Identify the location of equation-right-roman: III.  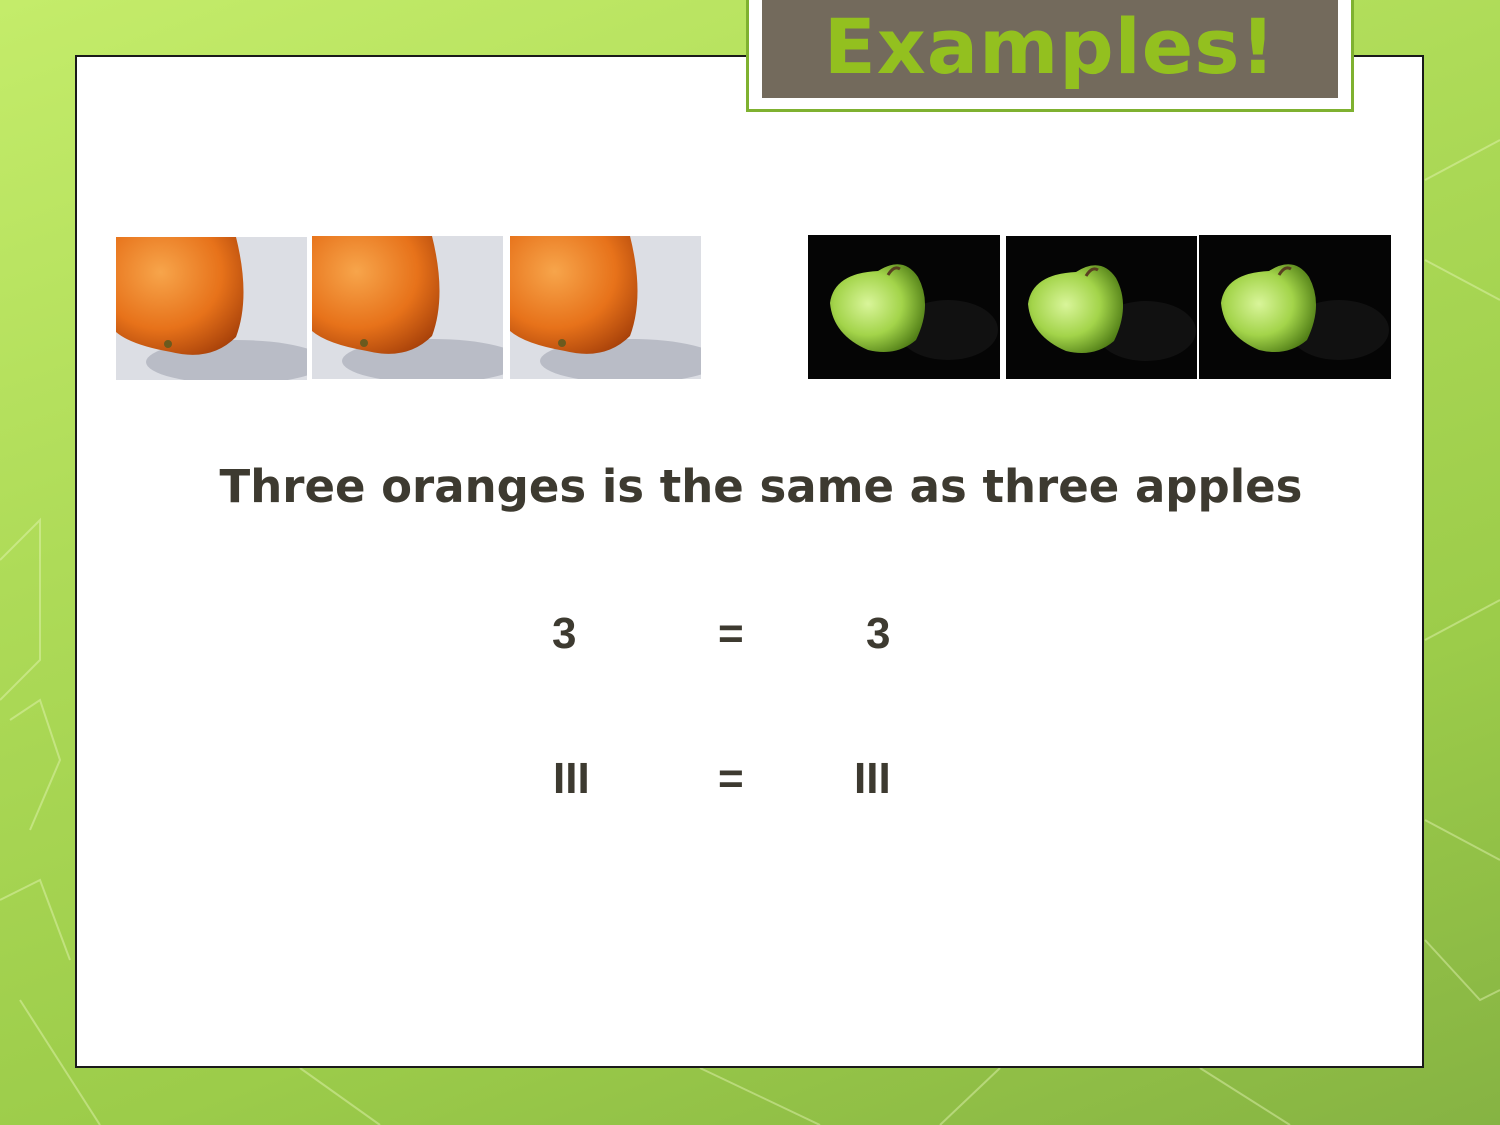
(872, 778).